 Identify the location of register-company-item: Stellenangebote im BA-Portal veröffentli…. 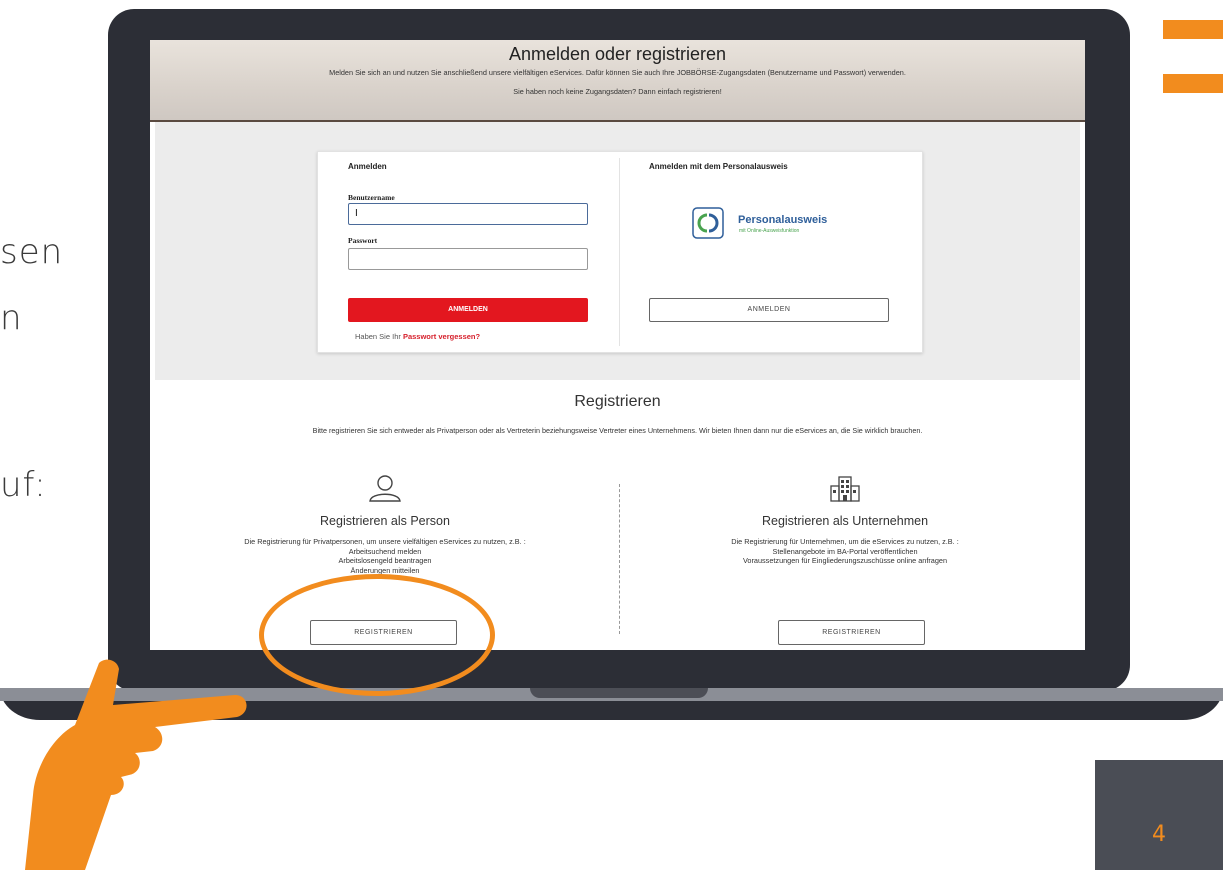
(845, 551).